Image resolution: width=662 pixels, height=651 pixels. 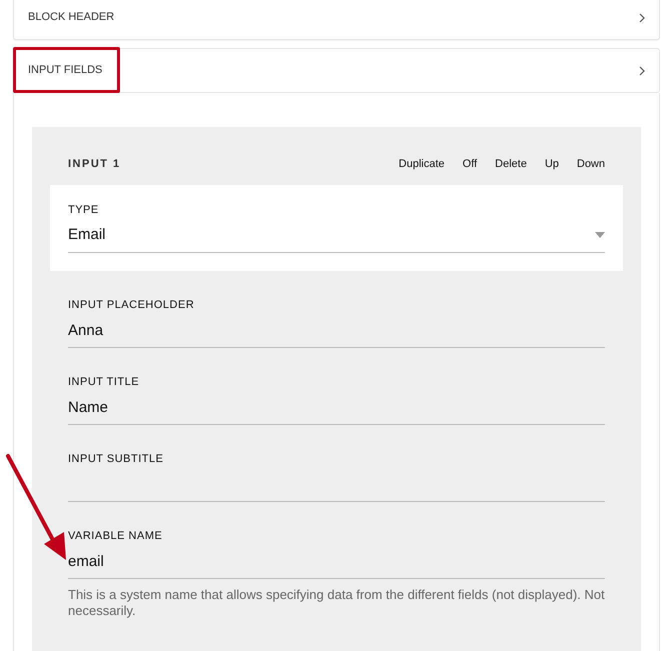 I want to click on text-field: Name, so click(x=336, y=411).